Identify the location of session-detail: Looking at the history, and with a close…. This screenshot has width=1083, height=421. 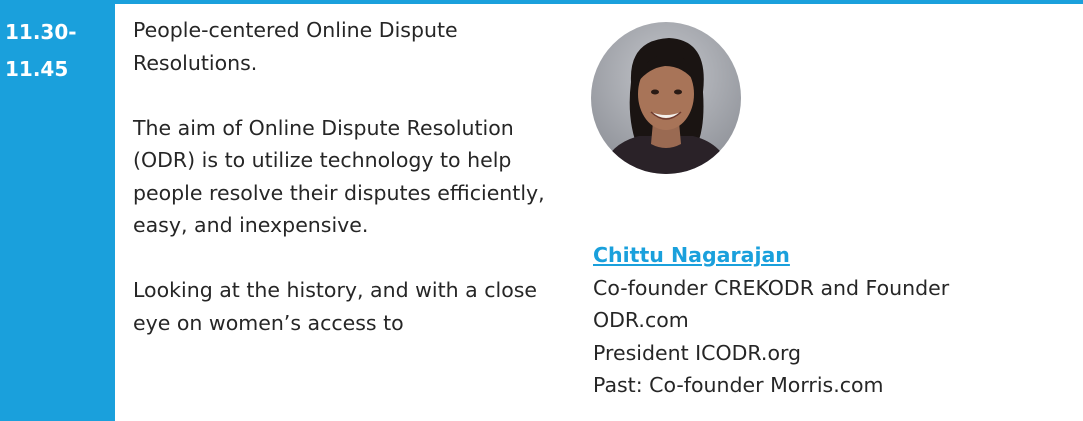
(335, 306).